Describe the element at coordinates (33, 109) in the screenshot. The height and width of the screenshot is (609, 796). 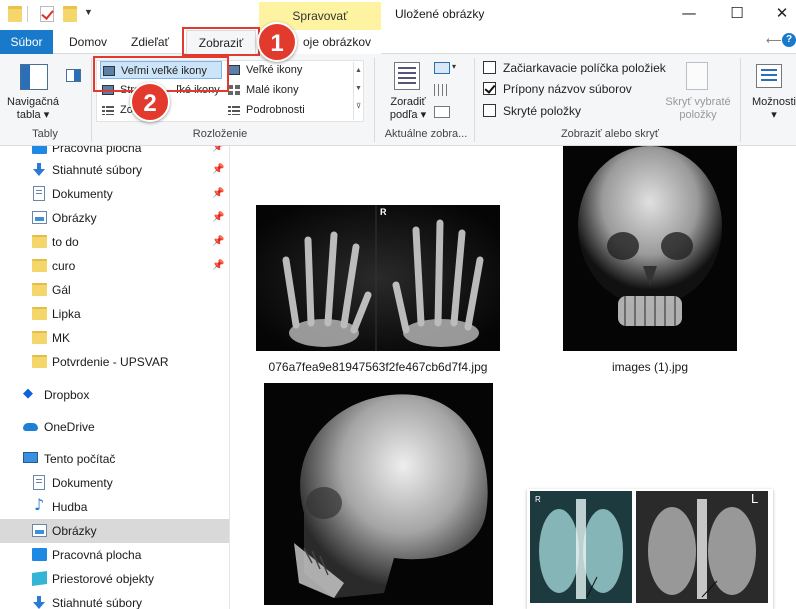
I see `navigation-pane-label: Navigačná tabla ▾` at that location.